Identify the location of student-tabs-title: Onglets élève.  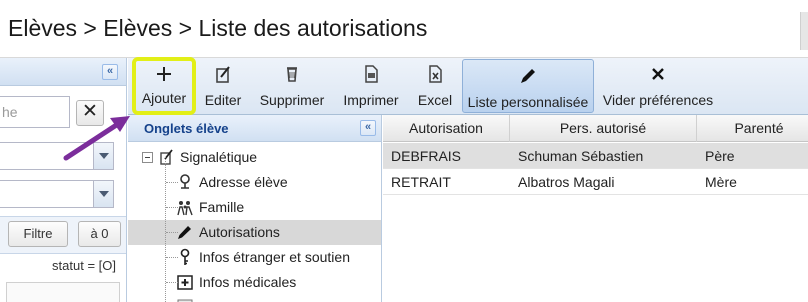
(186, 128).